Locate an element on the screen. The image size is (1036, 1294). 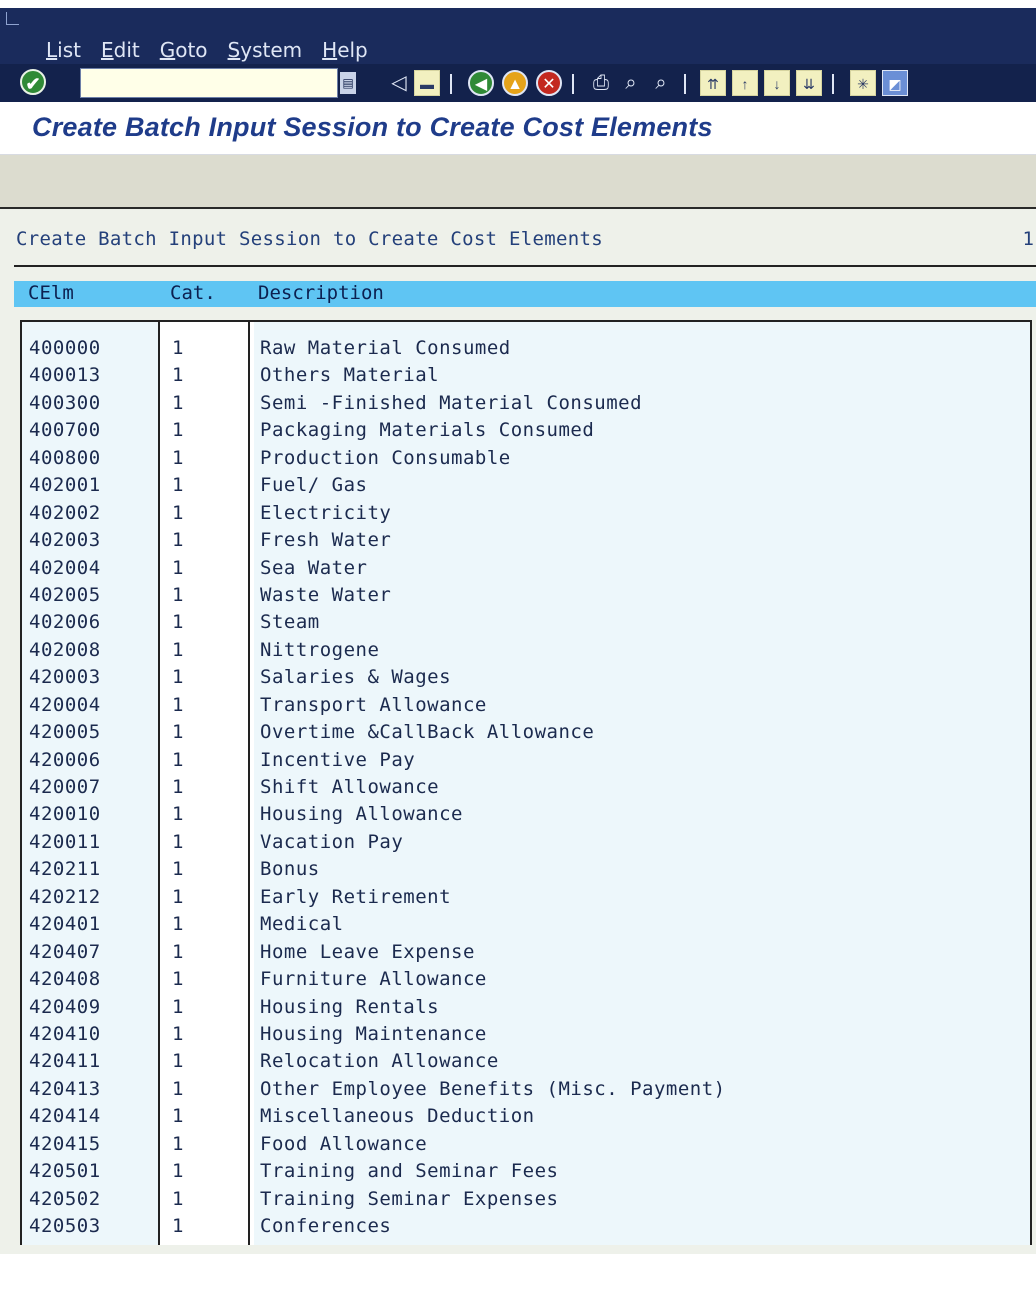
cell-description: Food Allowance is located at coordinates (343, 1144).